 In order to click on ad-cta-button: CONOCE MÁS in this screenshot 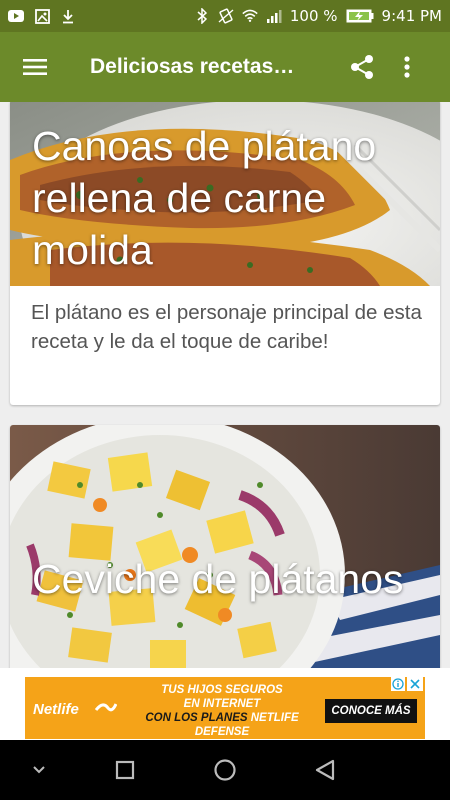, I will do `click(371, 711)`.